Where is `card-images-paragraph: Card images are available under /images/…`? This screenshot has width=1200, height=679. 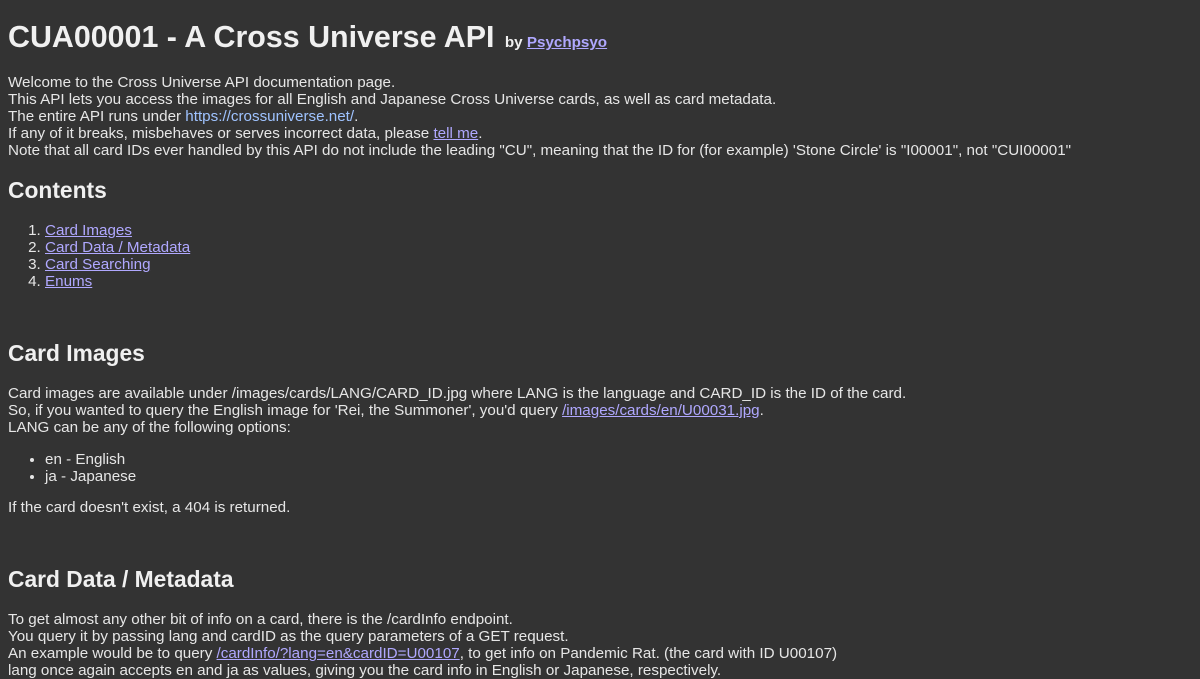 card-images-paragraph: Card images are available under /images/… is located at coordinates (457, 410).